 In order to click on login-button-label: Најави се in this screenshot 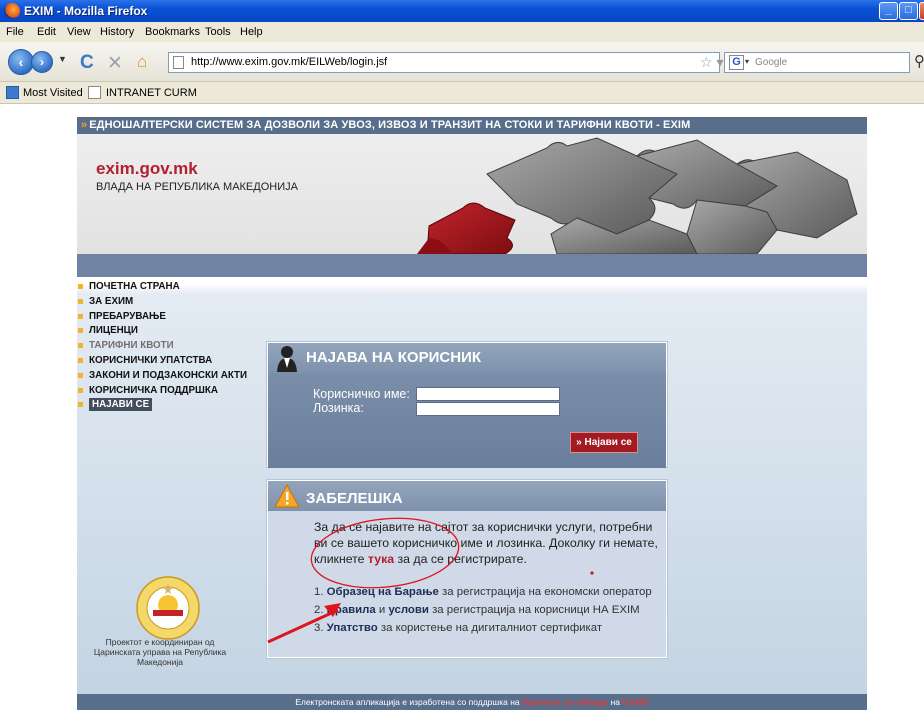, I will do `click(608, 442)`.